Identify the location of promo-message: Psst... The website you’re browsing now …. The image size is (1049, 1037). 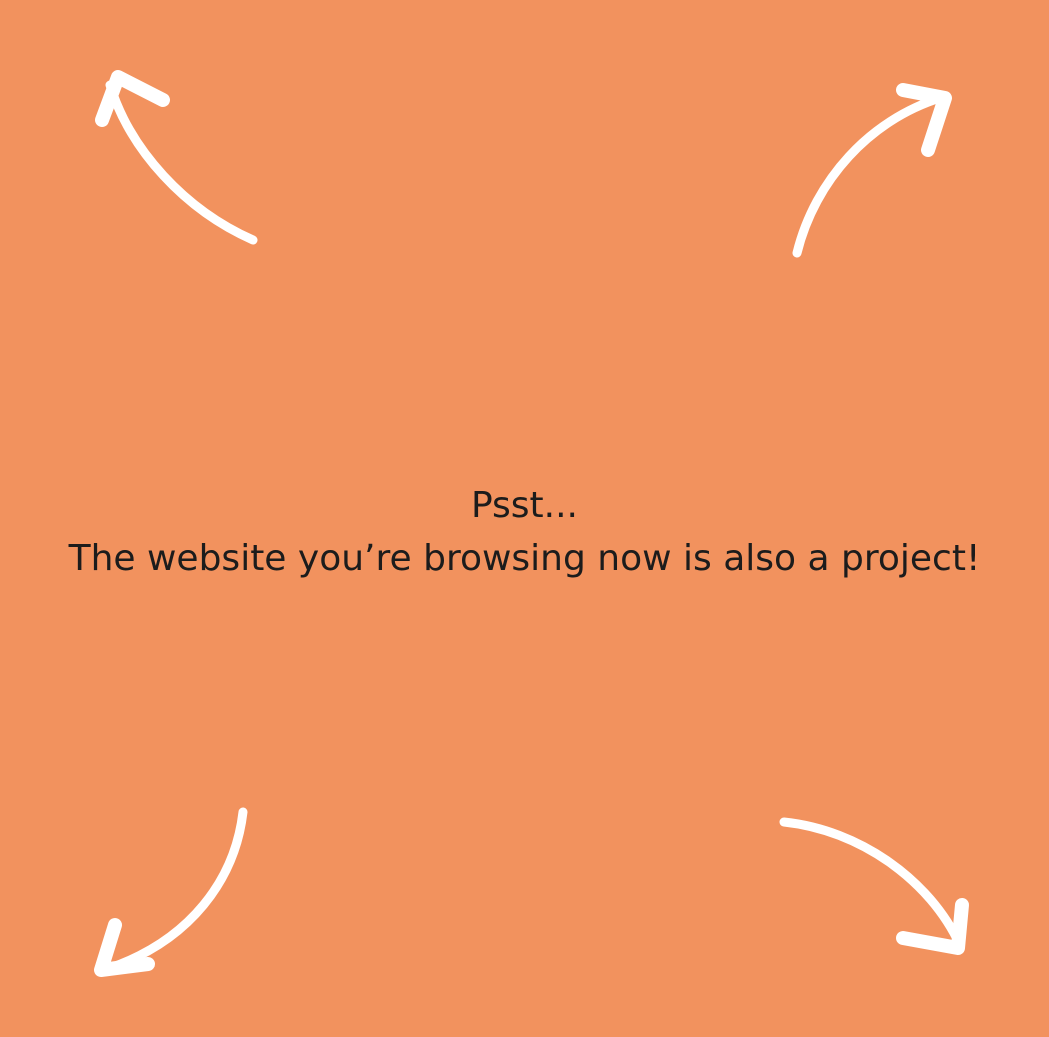
(524, 532).